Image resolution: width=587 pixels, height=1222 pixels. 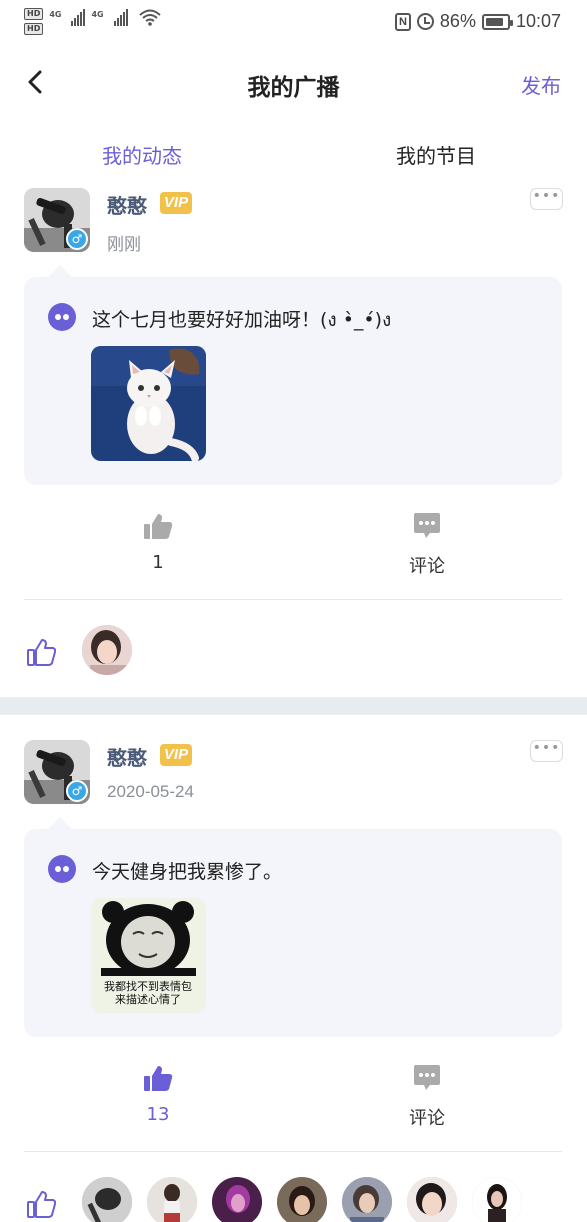 I want to click on clock: 10:07, so click(x=538, y=21).